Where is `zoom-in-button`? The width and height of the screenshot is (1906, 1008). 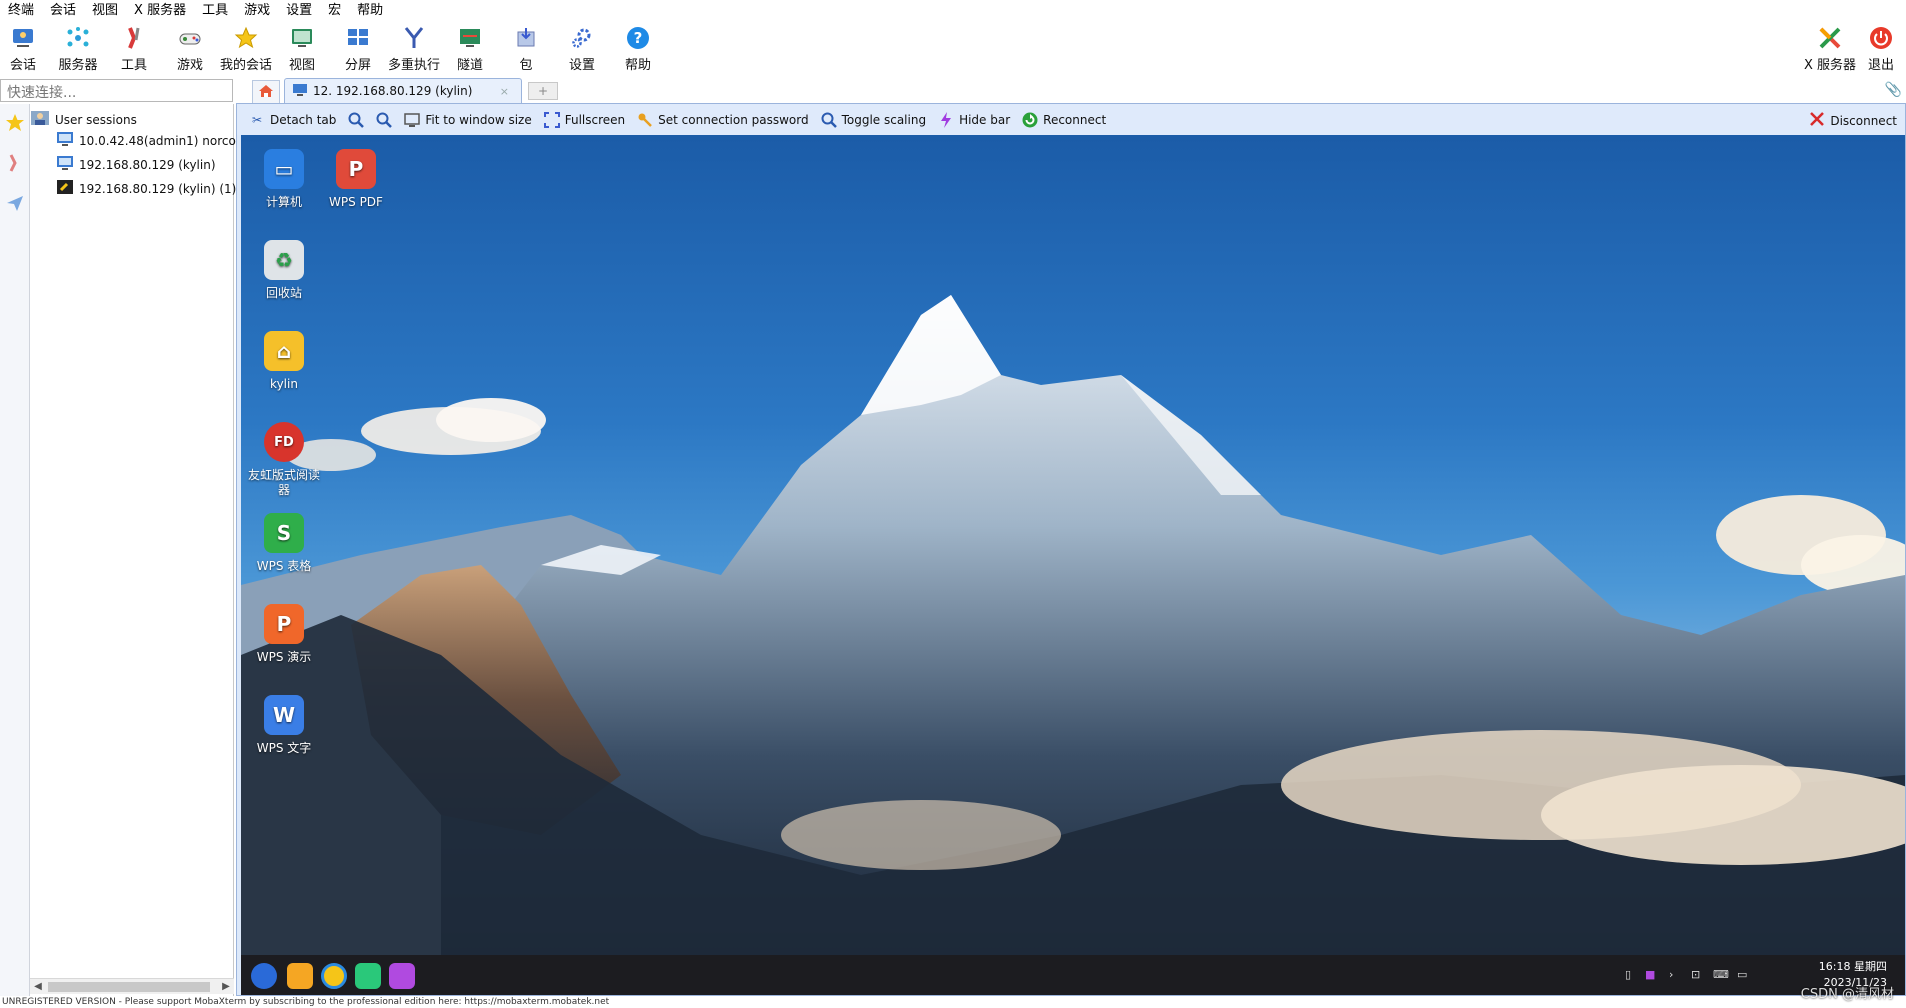
zoom-in-button is located at coordinates (356, 120).